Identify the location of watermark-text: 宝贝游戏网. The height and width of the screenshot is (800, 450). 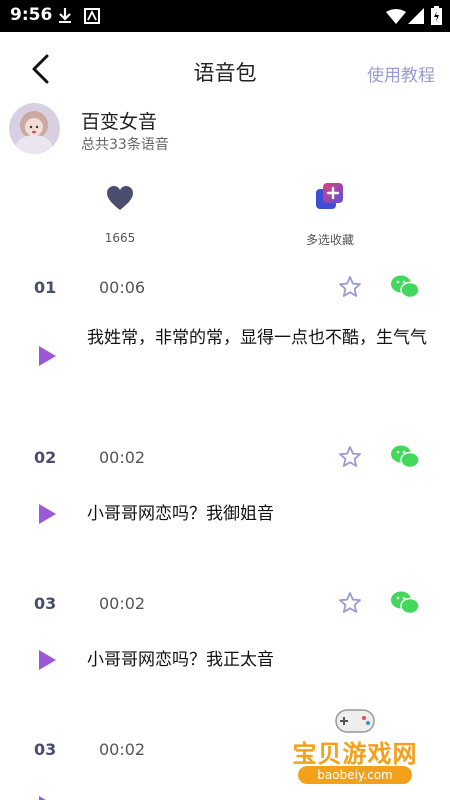
(355, 754).